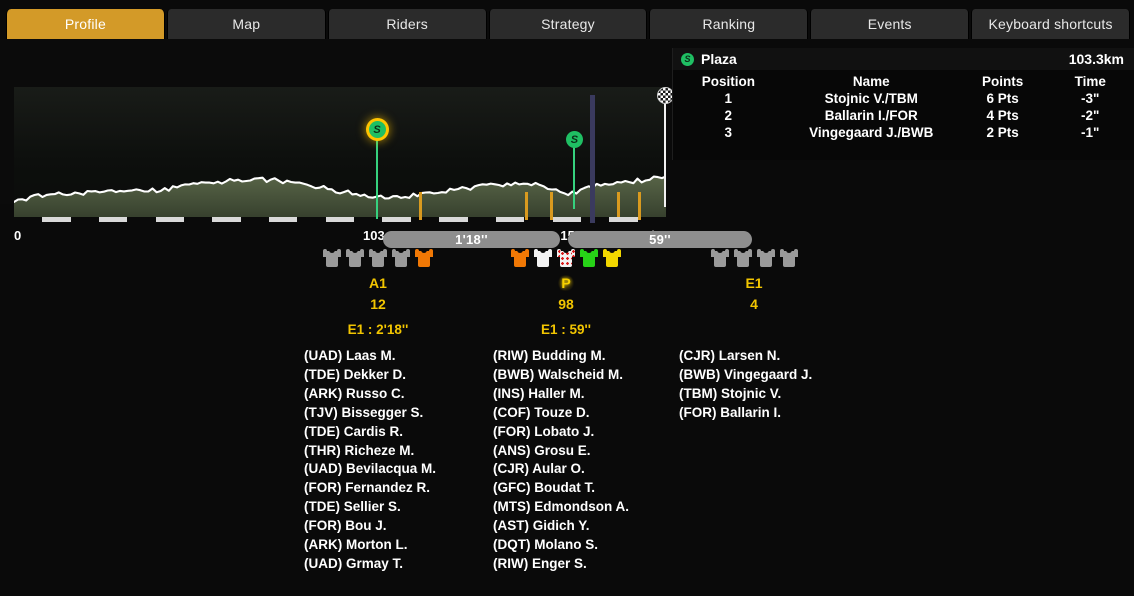 The width and height of the screenshot is (1134, 596). Describe the element at coordinates (754, 304) in the screenshot. I see `group-rider-count: 4` at that location.